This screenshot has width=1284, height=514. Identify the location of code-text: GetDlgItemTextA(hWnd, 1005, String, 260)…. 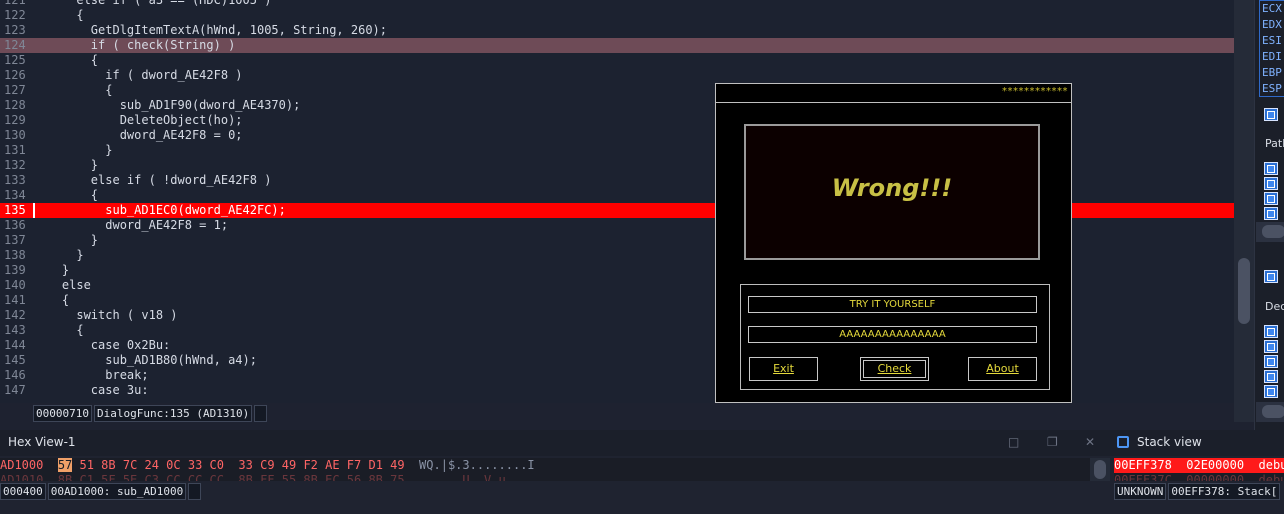
(210, 30).